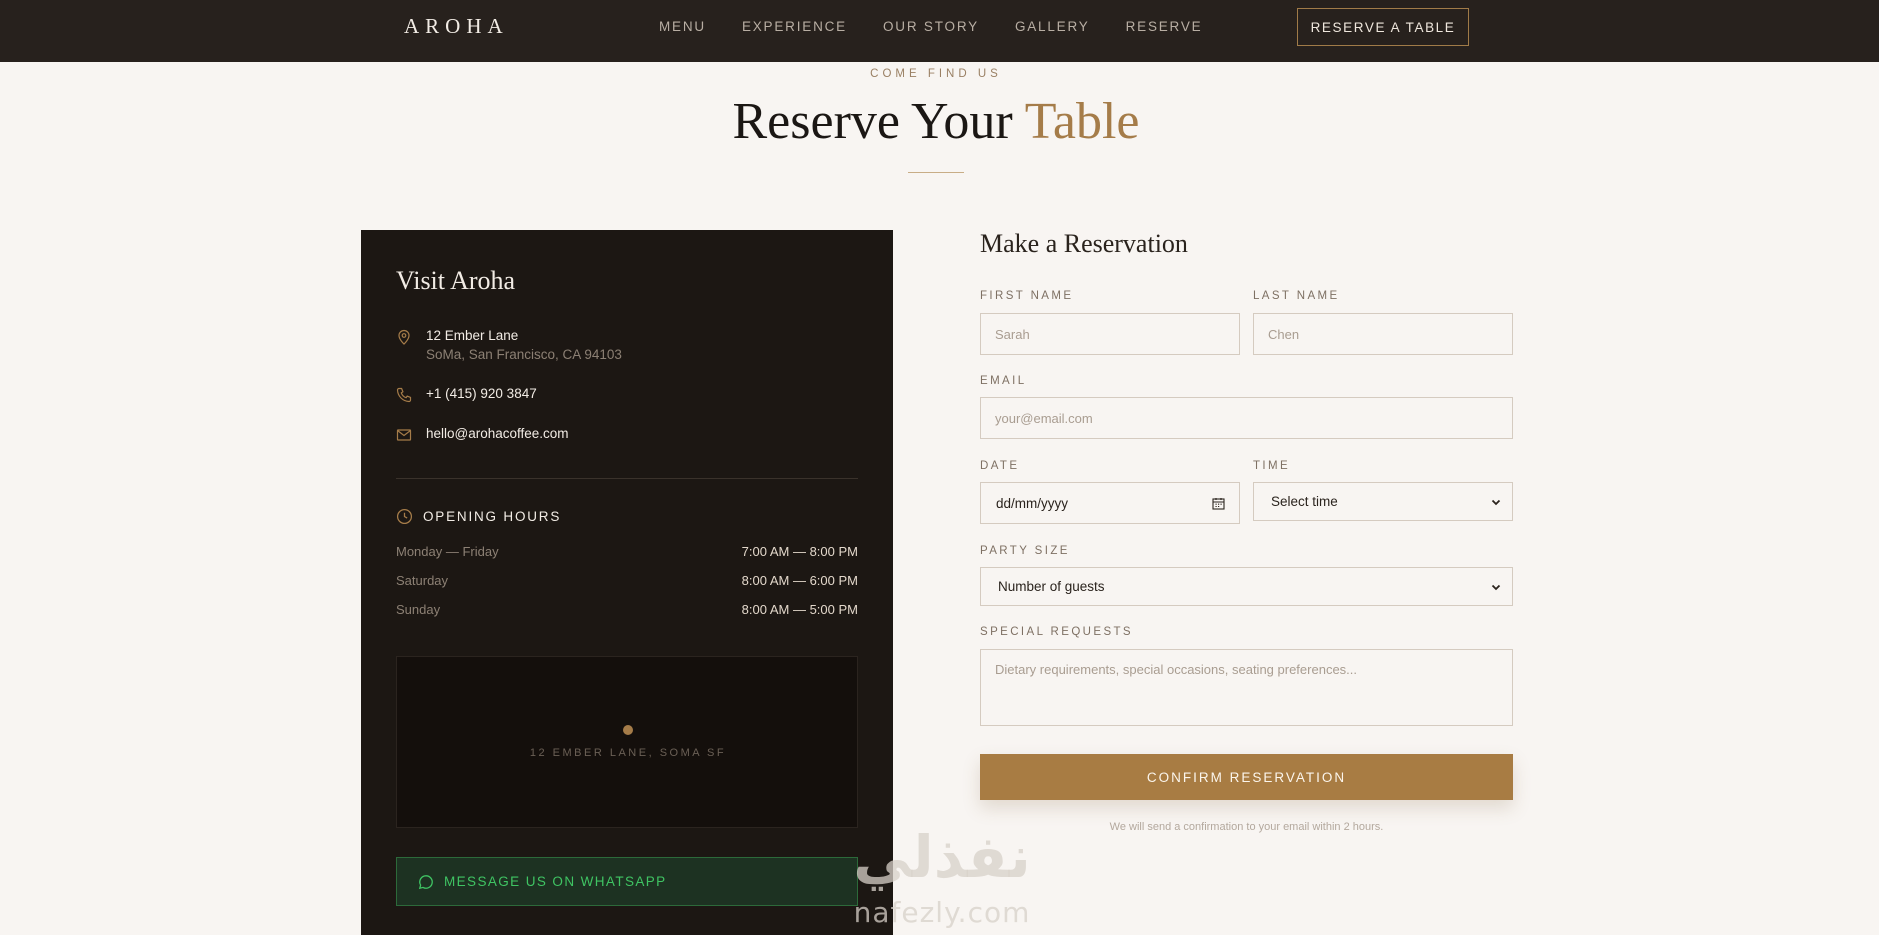 This screenshot has width=1879, height=935. I want to click on reserve-table-button: RESERVE A TABLE, so click(1383, 27).